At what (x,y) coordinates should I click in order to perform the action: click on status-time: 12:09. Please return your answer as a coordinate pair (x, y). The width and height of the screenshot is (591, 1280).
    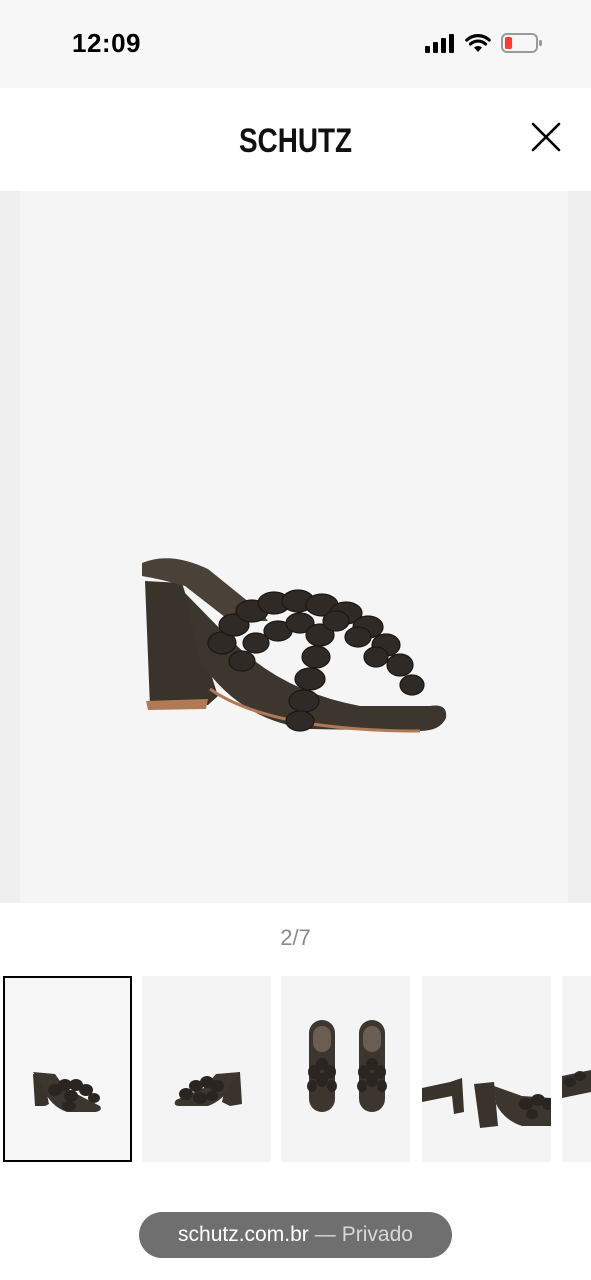
    Looking at the image, I should click on (106, 43).